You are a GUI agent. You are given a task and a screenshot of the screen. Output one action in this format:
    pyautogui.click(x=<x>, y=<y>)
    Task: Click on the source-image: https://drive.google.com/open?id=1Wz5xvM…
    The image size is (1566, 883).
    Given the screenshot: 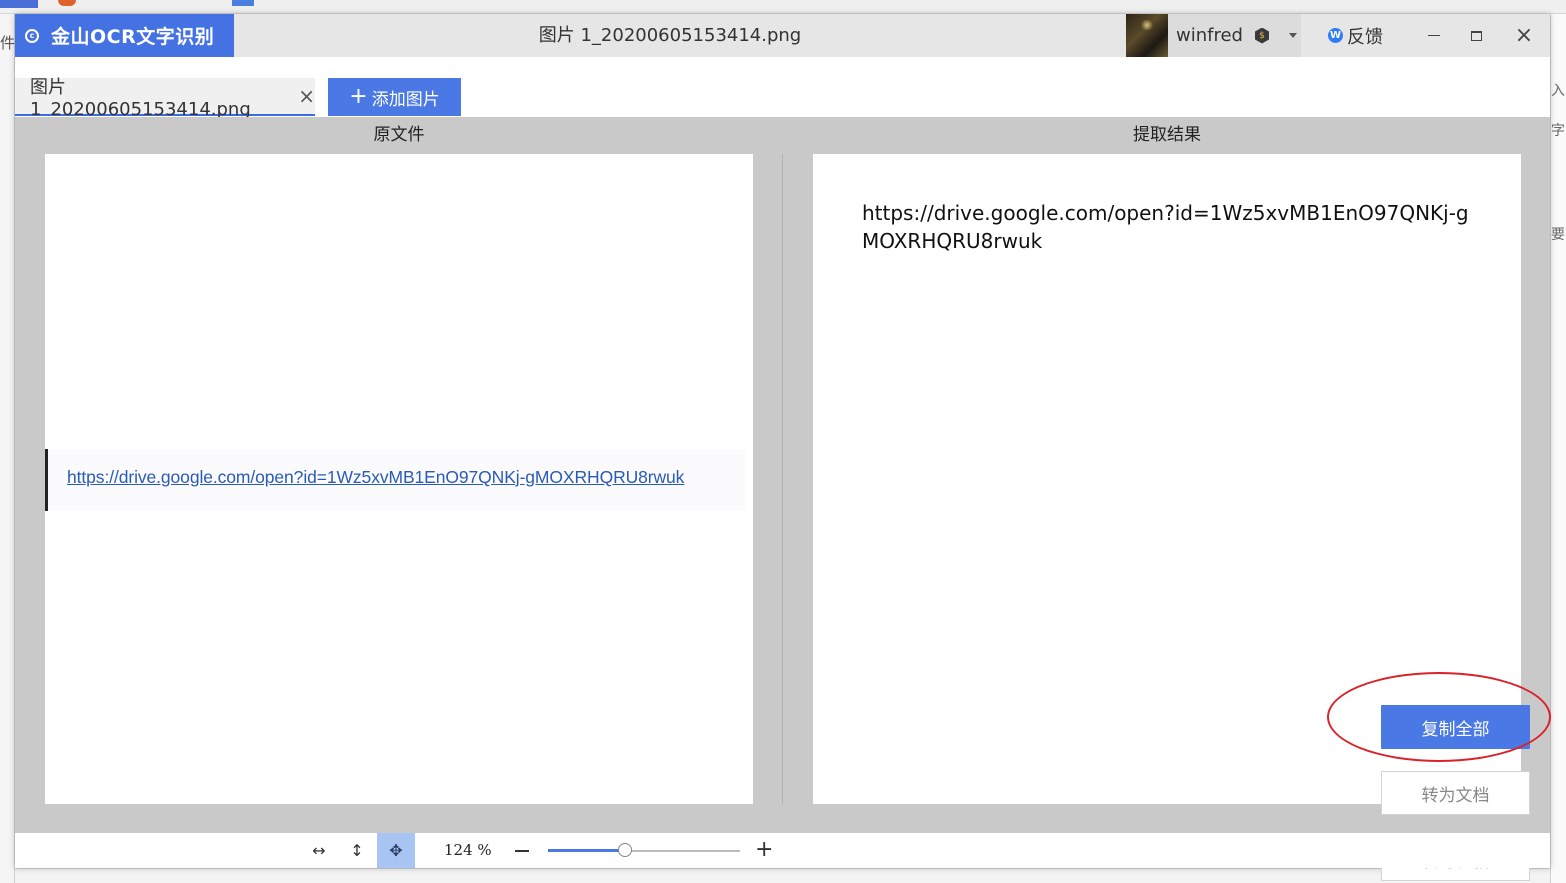 What is the action you would take?
    pyautogui.click(x=395, y=480)
    